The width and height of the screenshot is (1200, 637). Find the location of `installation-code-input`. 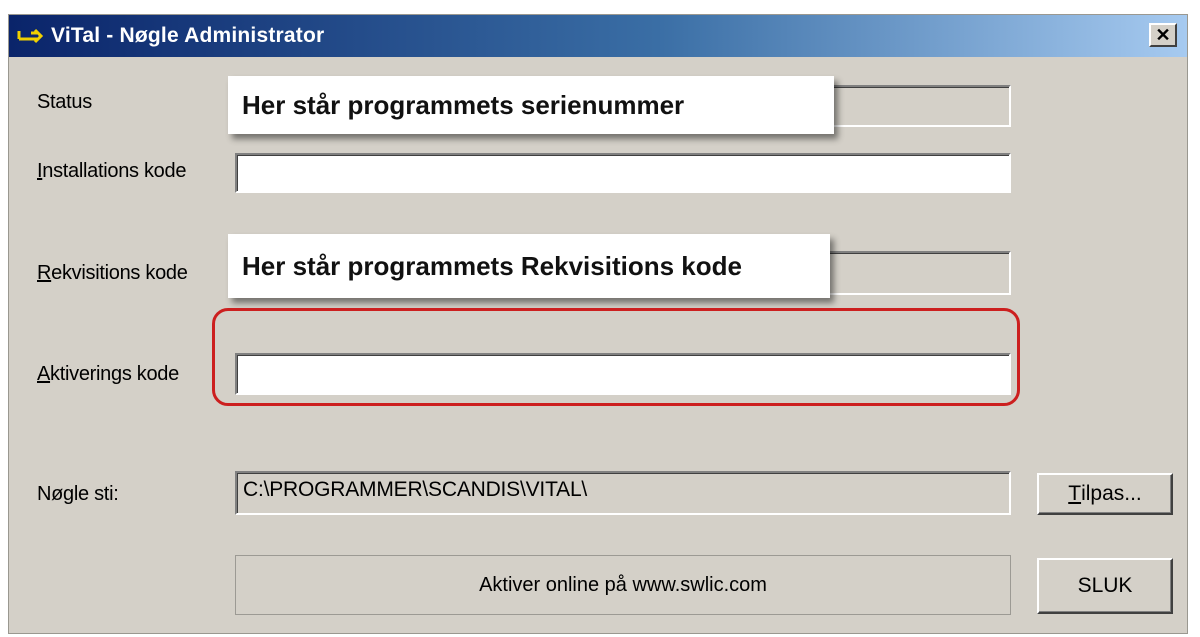

installation-code-input is located at coordinates (623, 173).